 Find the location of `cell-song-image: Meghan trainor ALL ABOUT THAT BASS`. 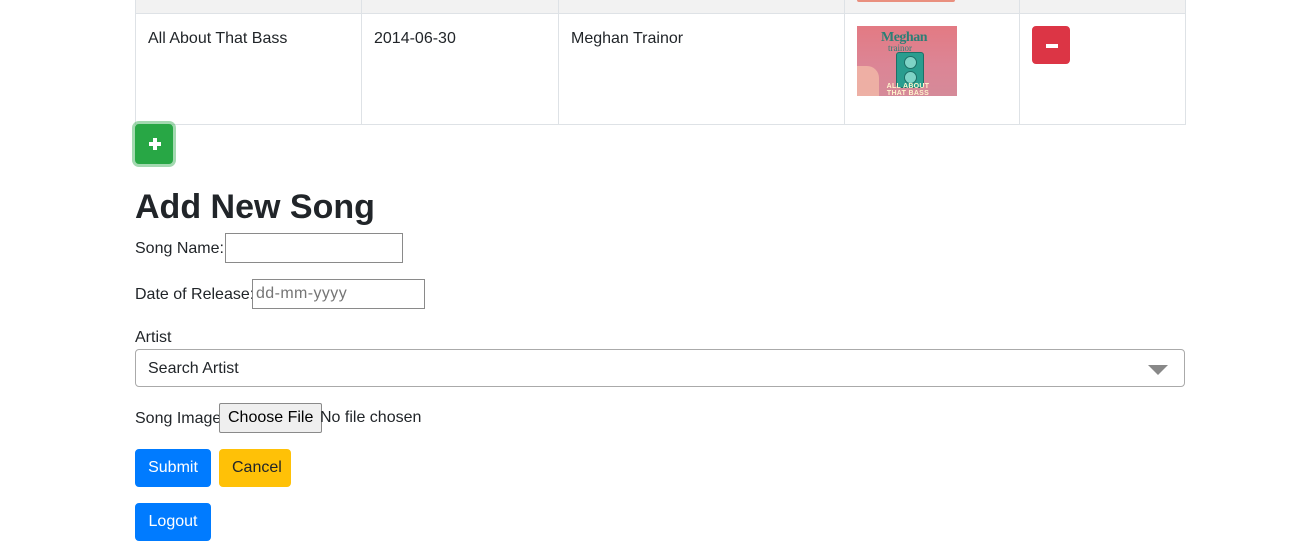

cell-song-image: Meghan trainor ALL ABOUT THAT BASS is located at coordinates (932, 69).